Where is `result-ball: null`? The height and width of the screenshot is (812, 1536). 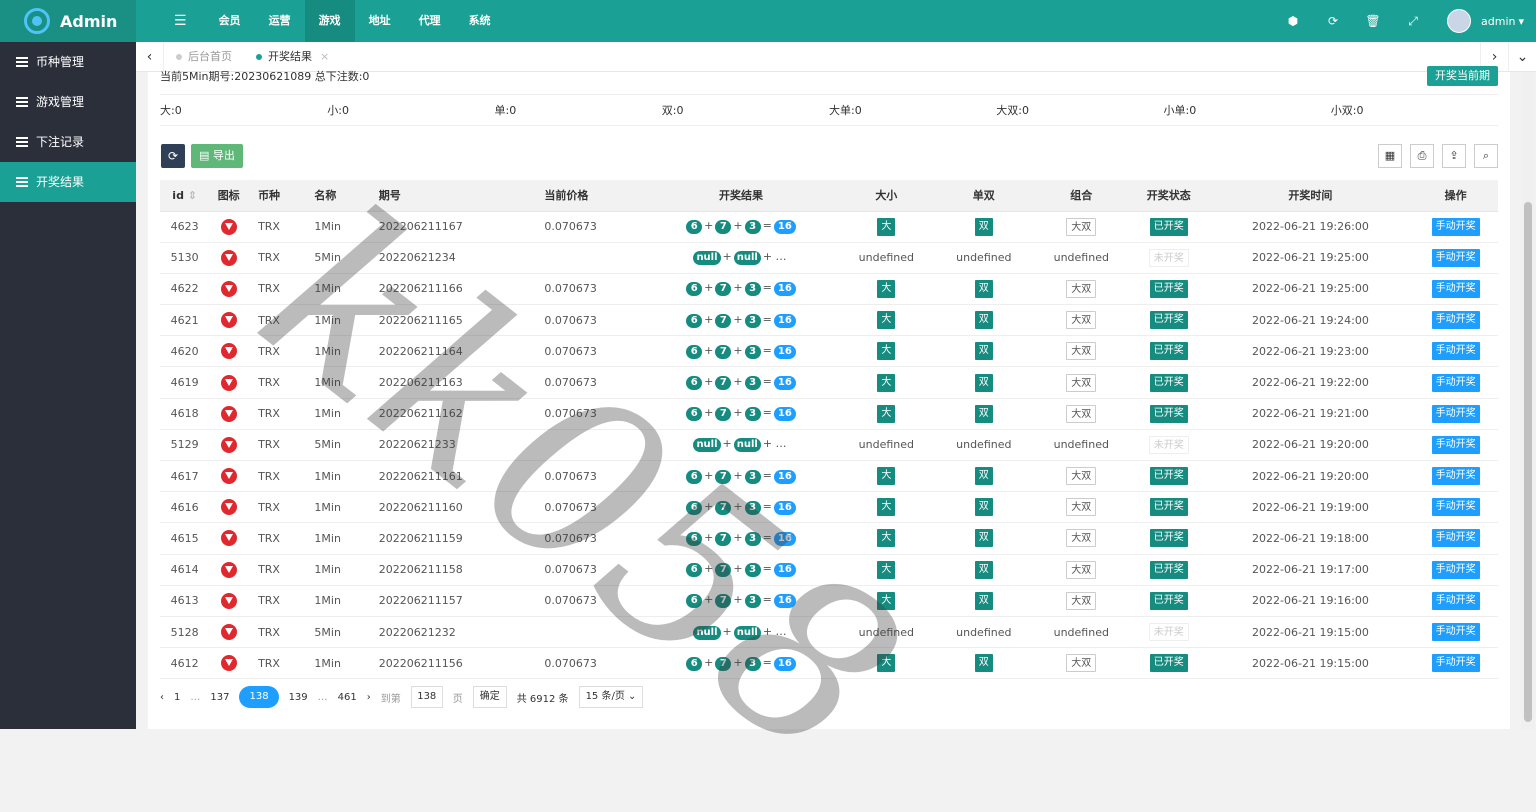 result-ball: null is located at coordinates (707, 632).